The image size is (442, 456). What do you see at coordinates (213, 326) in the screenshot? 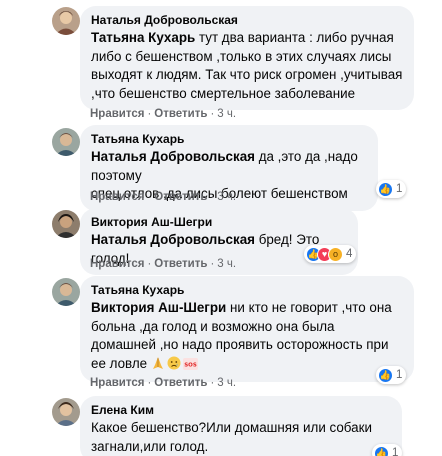
I see `comment-text-line: больна ,да голод и возможно она была` at bounding box center [213, 326].